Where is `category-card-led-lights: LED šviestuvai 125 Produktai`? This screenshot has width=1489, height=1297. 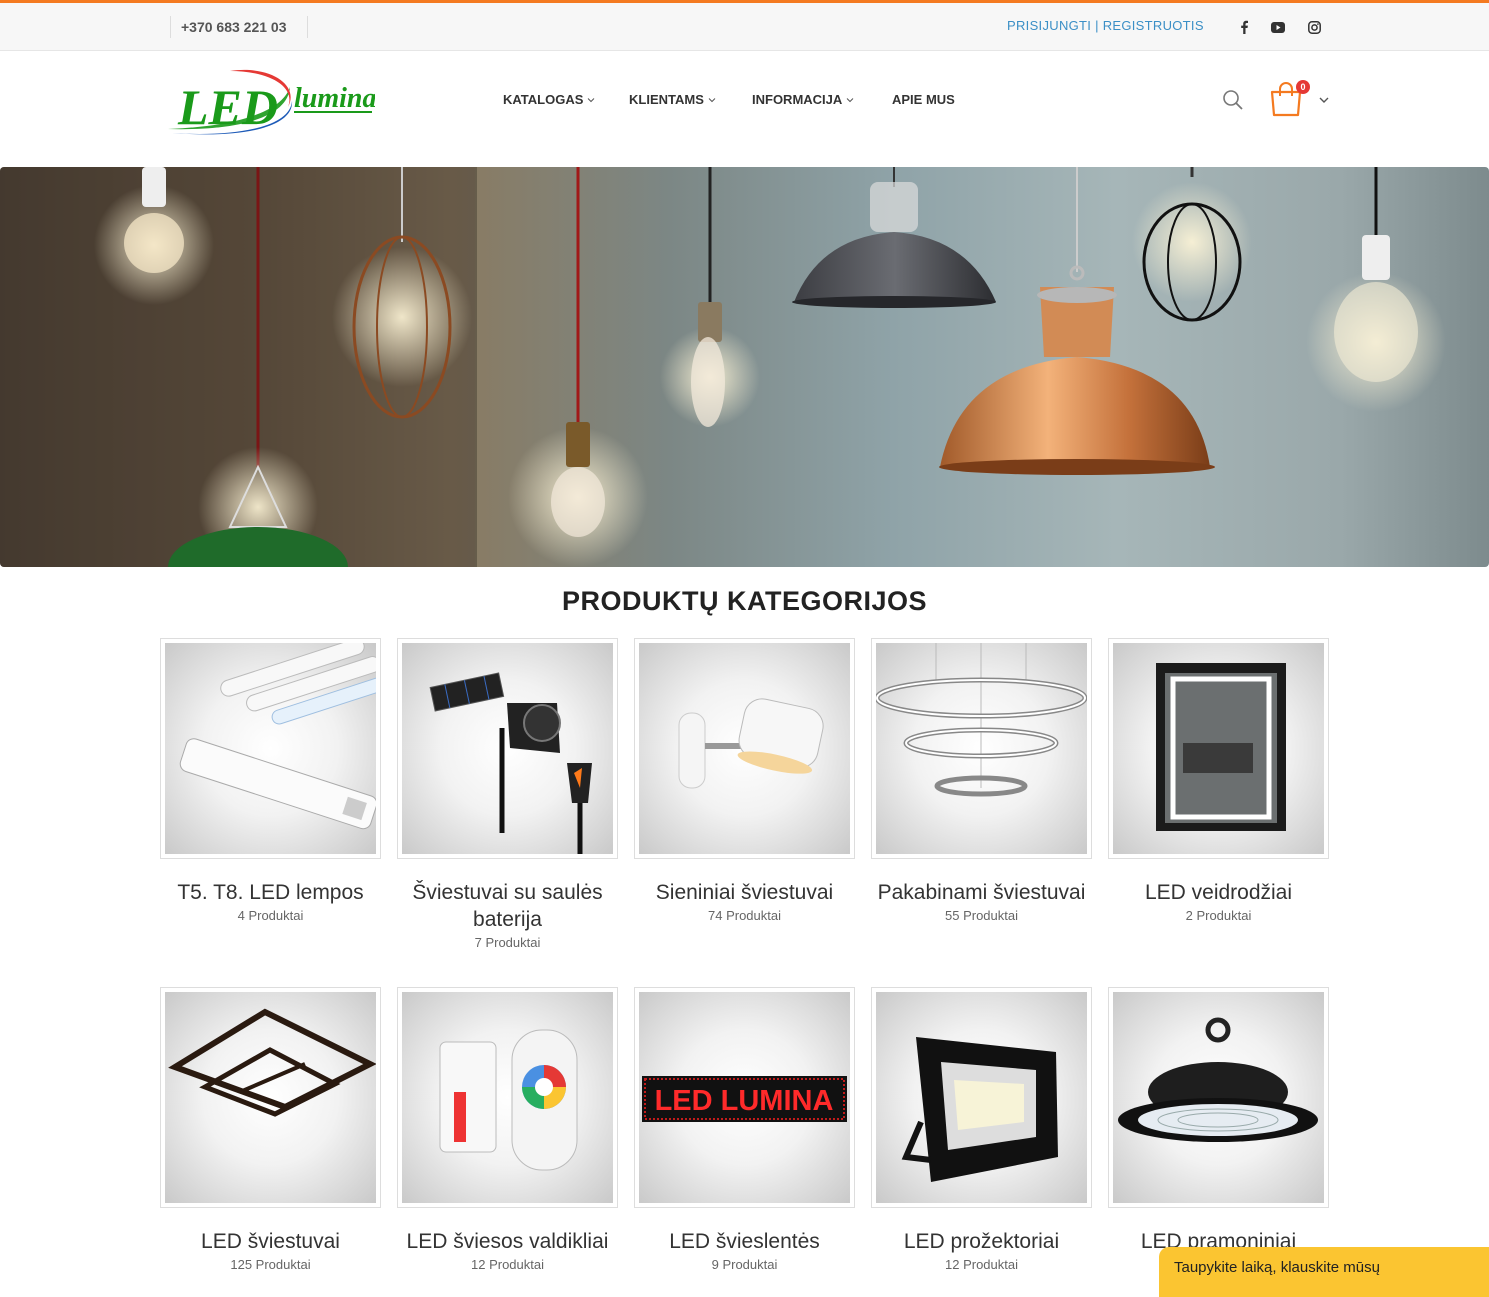 category-card-led-lights: LED šviestuvai 125 Produktai is located at coordinates (270, 1129).